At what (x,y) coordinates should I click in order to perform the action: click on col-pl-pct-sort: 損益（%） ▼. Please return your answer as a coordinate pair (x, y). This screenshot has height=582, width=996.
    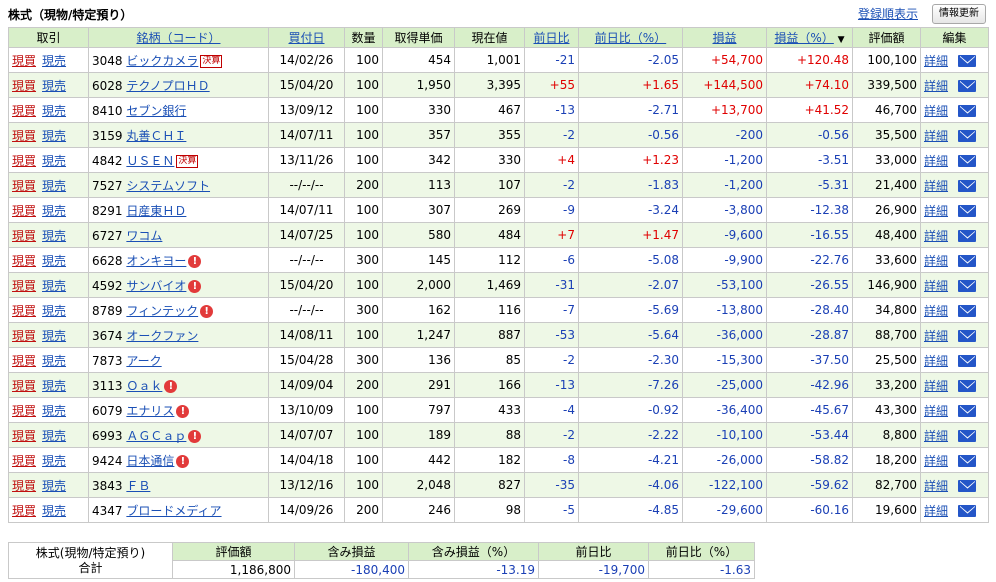
    Looking at the image, I should click on (809, 37).